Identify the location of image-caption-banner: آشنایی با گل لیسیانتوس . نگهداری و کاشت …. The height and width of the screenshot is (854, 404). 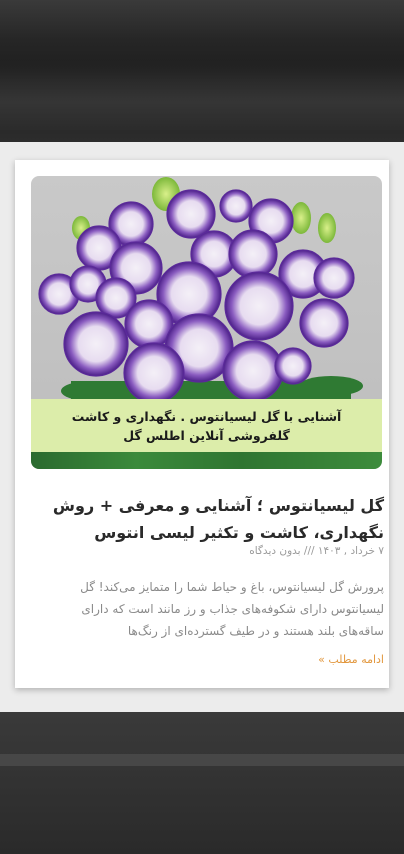
(206, 425).